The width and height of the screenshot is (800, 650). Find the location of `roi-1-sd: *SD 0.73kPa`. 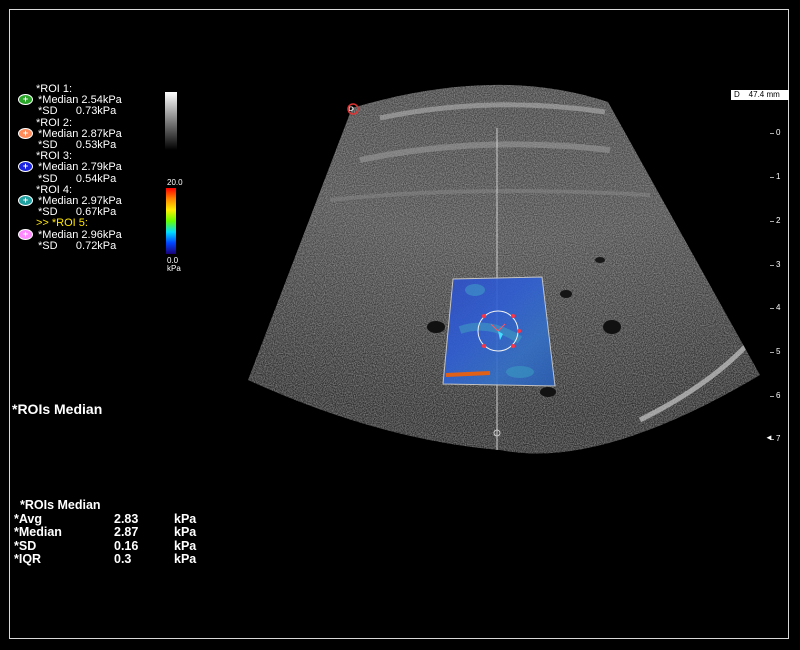

roi-1-sd: *SD 0.73kPa is located at coordinates (77, 111).